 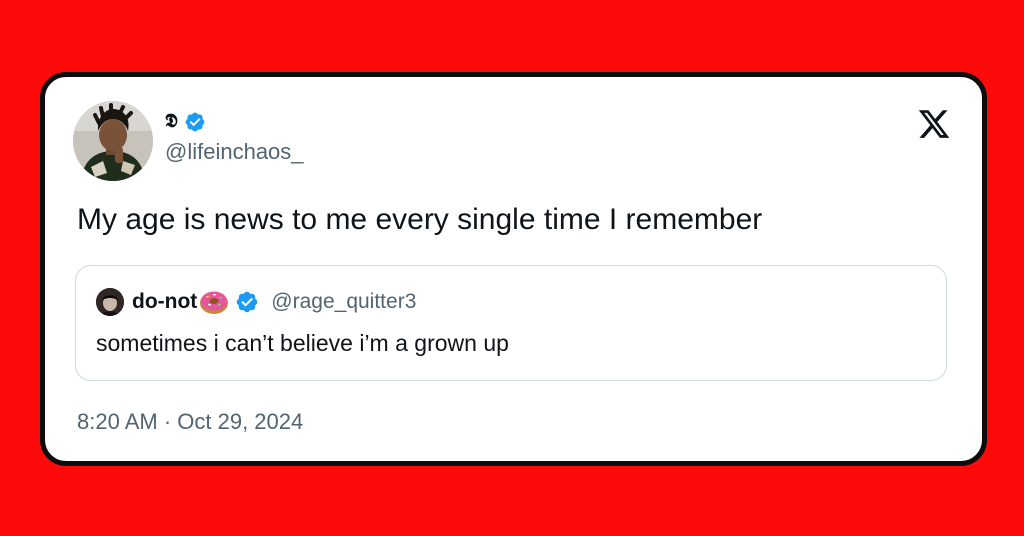 What do you see at coordinates (171, 122) in the screenshot?
I see `author-display-name: 𝕯` at bounding box center [171, 122].